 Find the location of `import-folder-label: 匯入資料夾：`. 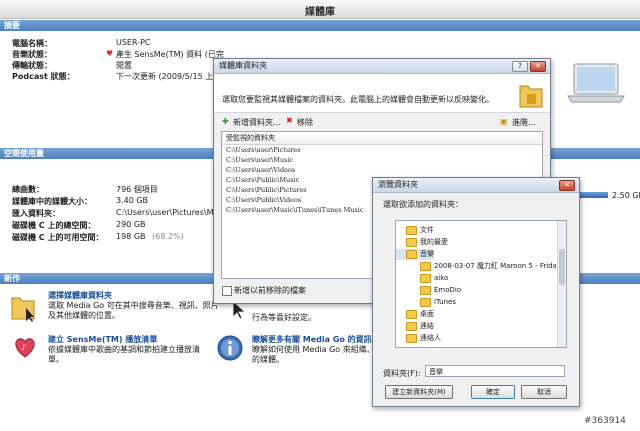

import-folder-label: 匯入資料夾： is located at coordinates (36, 213).